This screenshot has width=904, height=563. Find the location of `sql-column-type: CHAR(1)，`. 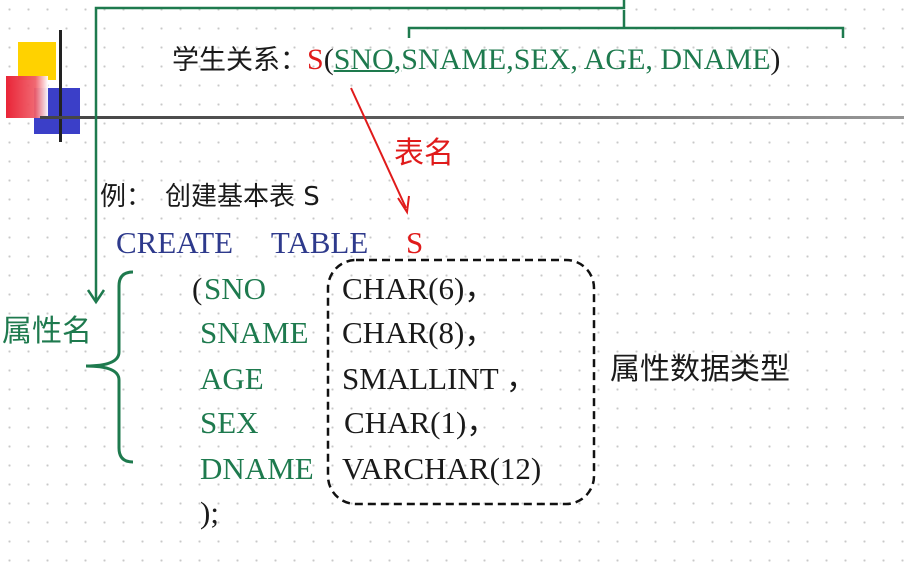

sql-column-type: CHAR(1)， is located at coordinates (421, 422).